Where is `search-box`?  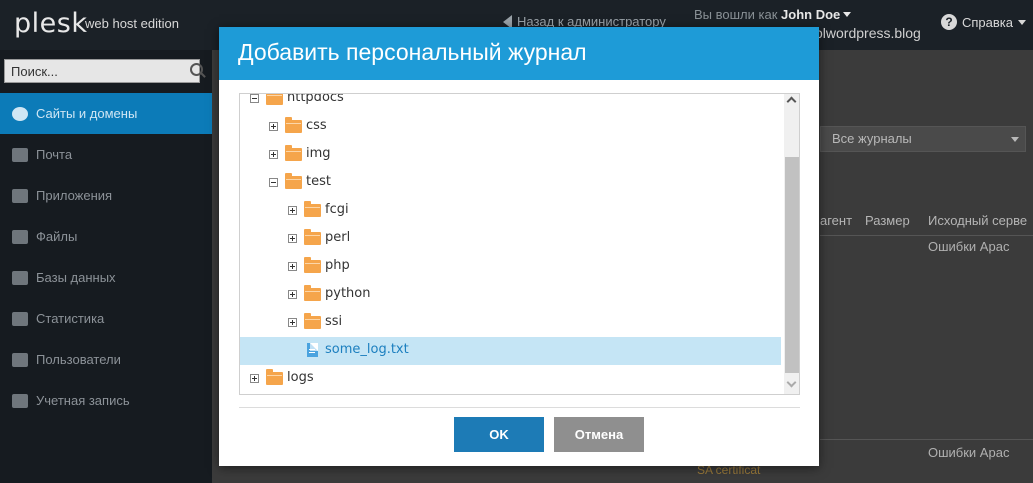 search-box is located at coordinates (103, 71).